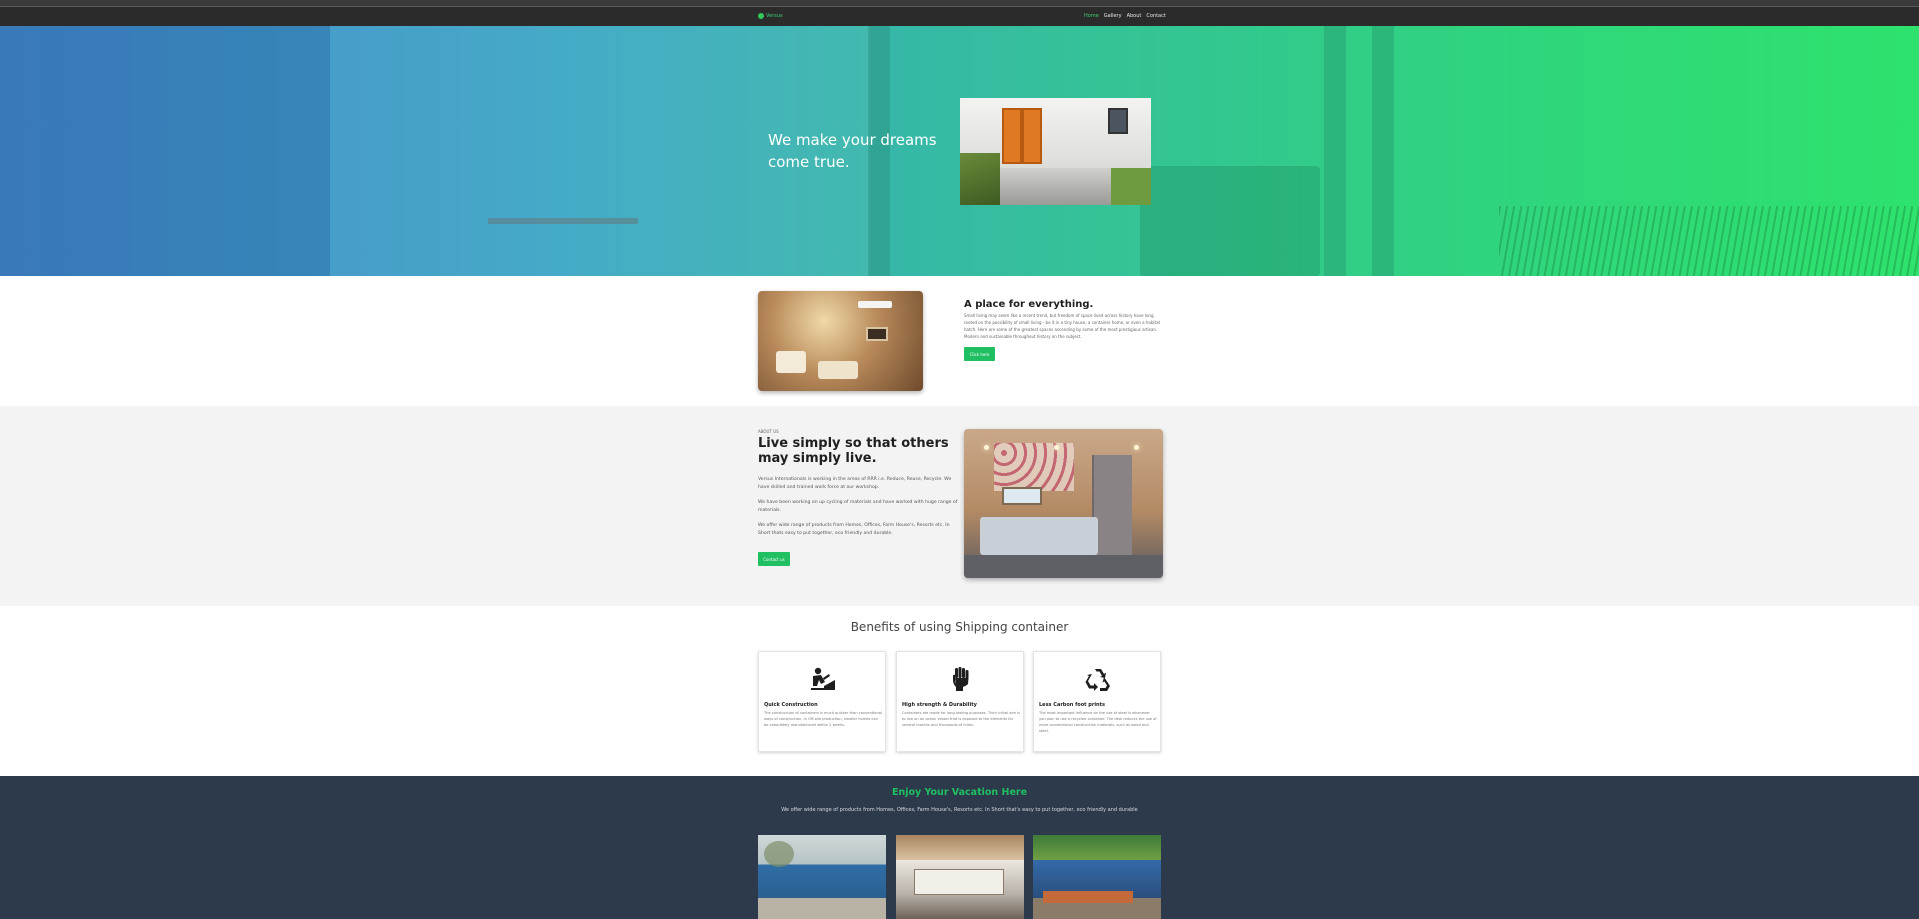 Image resolution: width=1919 pixels, height=919 pixels. Describe the element at coordinates (779, 854) in the screenshot. I see `photo-tree` at that location.